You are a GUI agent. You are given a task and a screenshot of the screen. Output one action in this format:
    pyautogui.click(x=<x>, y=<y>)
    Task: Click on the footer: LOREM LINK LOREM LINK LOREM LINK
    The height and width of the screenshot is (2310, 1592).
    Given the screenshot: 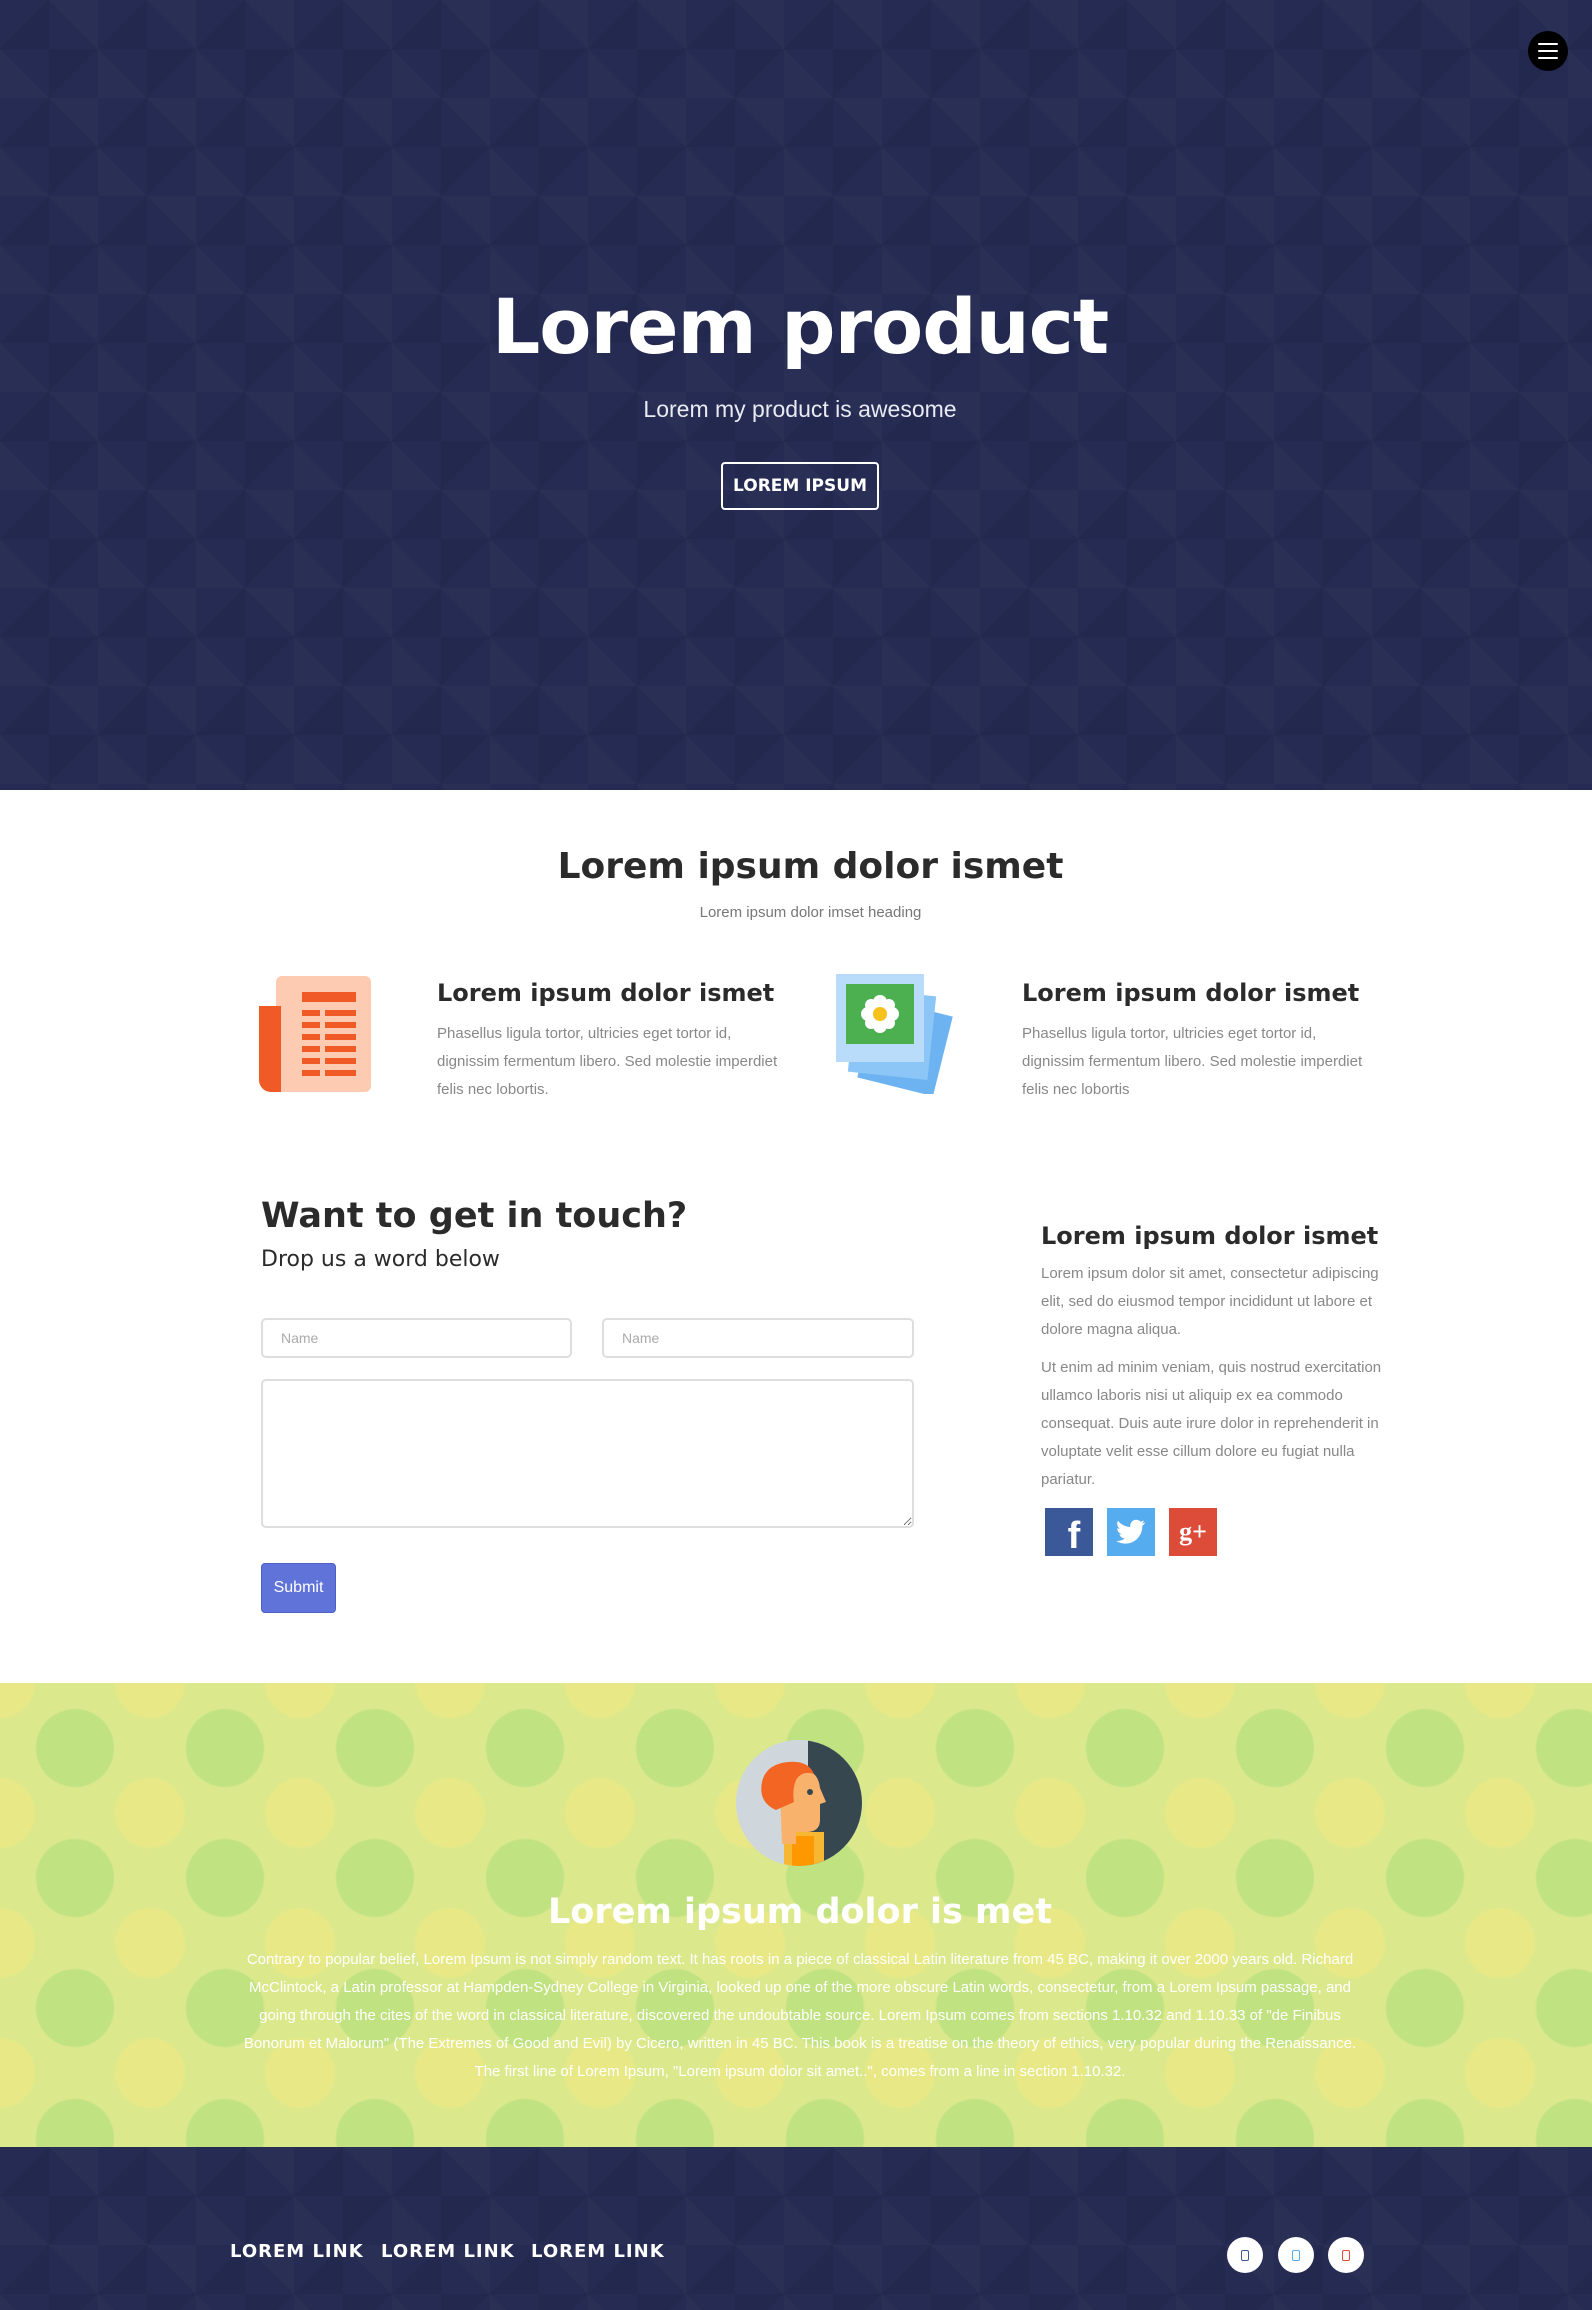 What is the action you would take?
    pyautogui.click(x=796, y=2228)
    